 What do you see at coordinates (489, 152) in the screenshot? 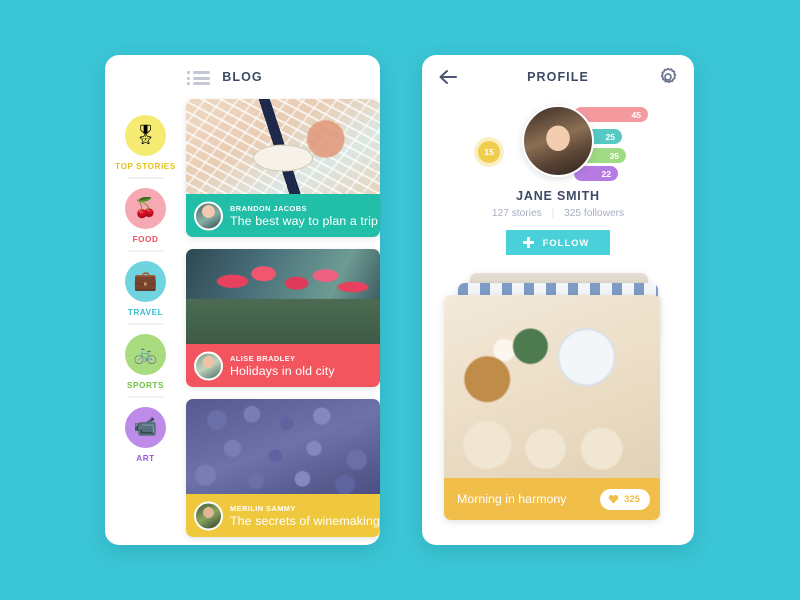
I see `stat-badge-left: 15` at bounding box center [489, 152].